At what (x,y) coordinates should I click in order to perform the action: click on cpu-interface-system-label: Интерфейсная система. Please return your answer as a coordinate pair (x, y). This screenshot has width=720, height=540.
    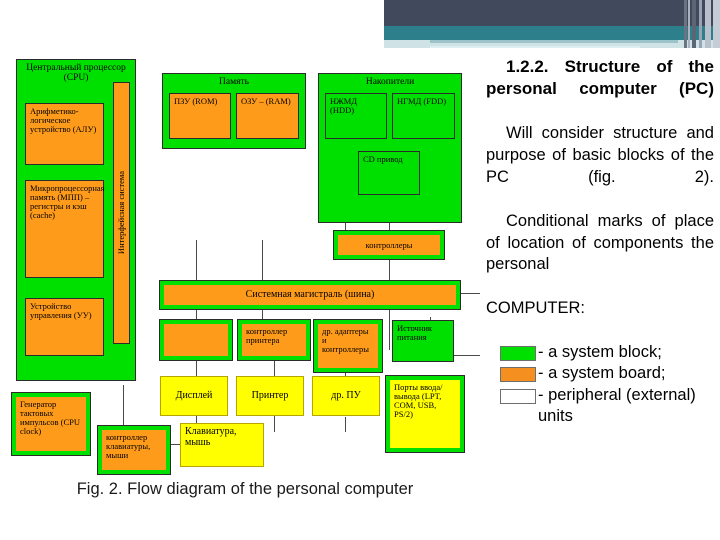
    Looking at the image, I should click on (121, 213).